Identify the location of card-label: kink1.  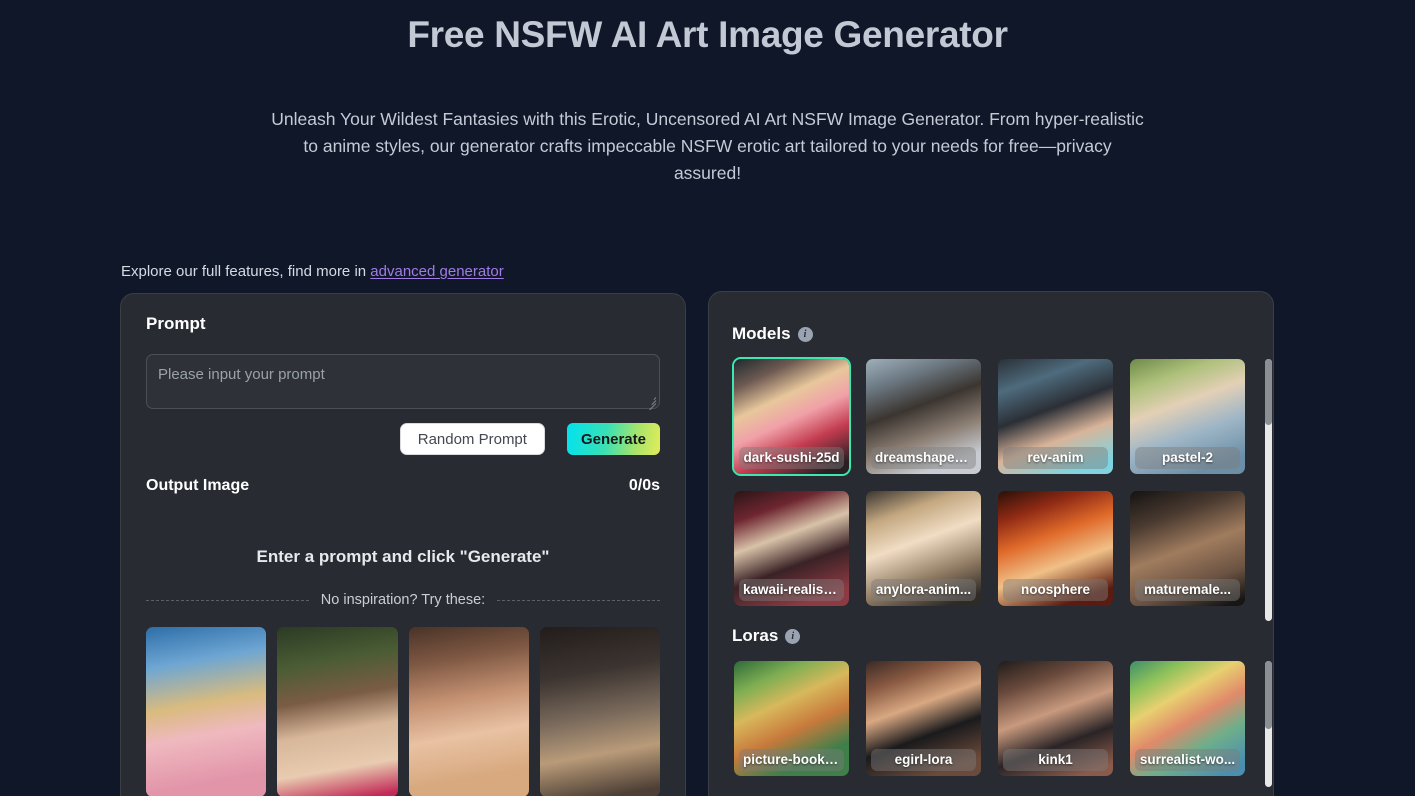
(1055, 760).